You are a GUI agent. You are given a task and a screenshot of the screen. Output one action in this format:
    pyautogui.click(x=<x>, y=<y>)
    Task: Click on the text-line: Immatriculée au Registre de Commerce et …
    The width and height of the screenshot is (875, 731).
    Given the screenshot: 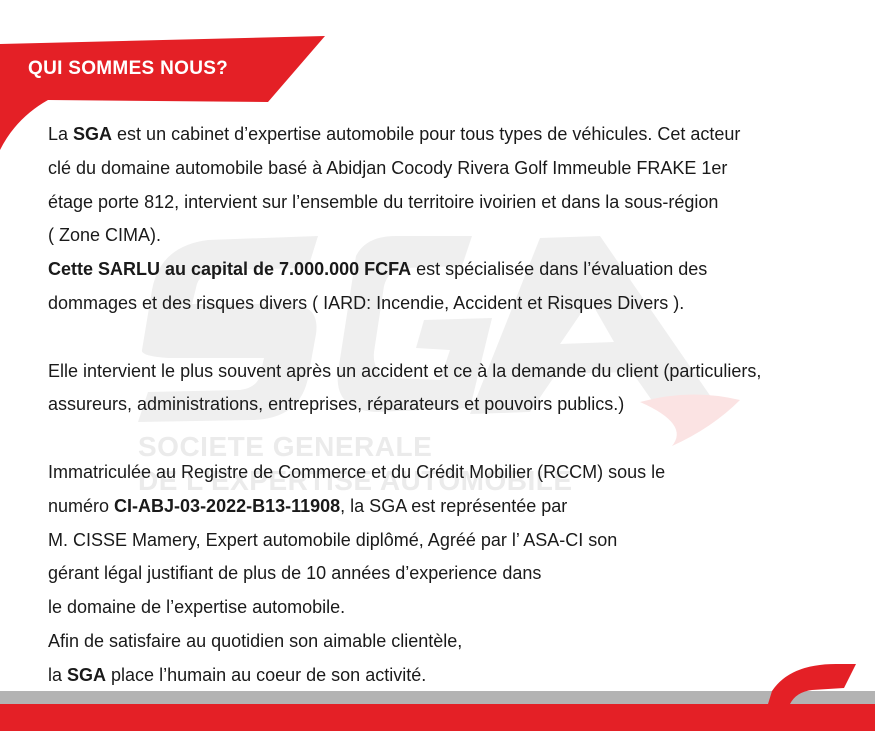 What is the action you would take?
    pyautogui.click(x=357, y=471)
    